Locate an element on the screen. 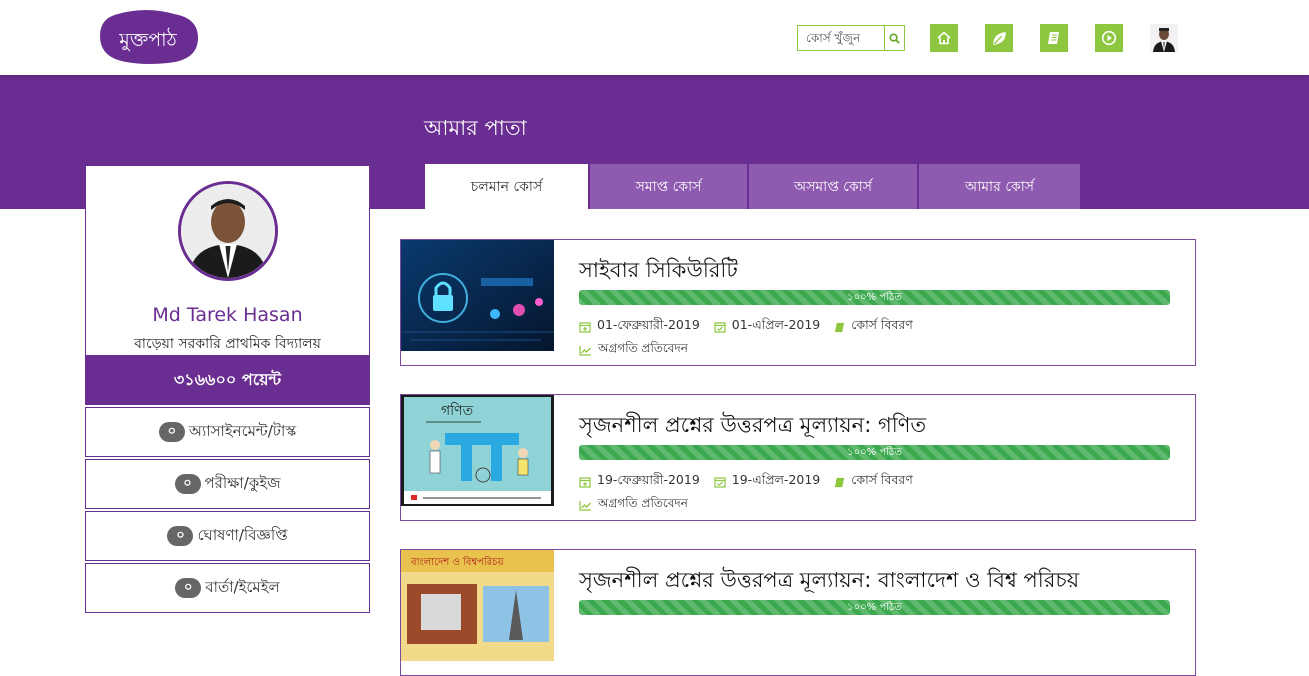  tab-completed-courses: সমাপ্ত কোর্স is located at coordinates (668, 186).